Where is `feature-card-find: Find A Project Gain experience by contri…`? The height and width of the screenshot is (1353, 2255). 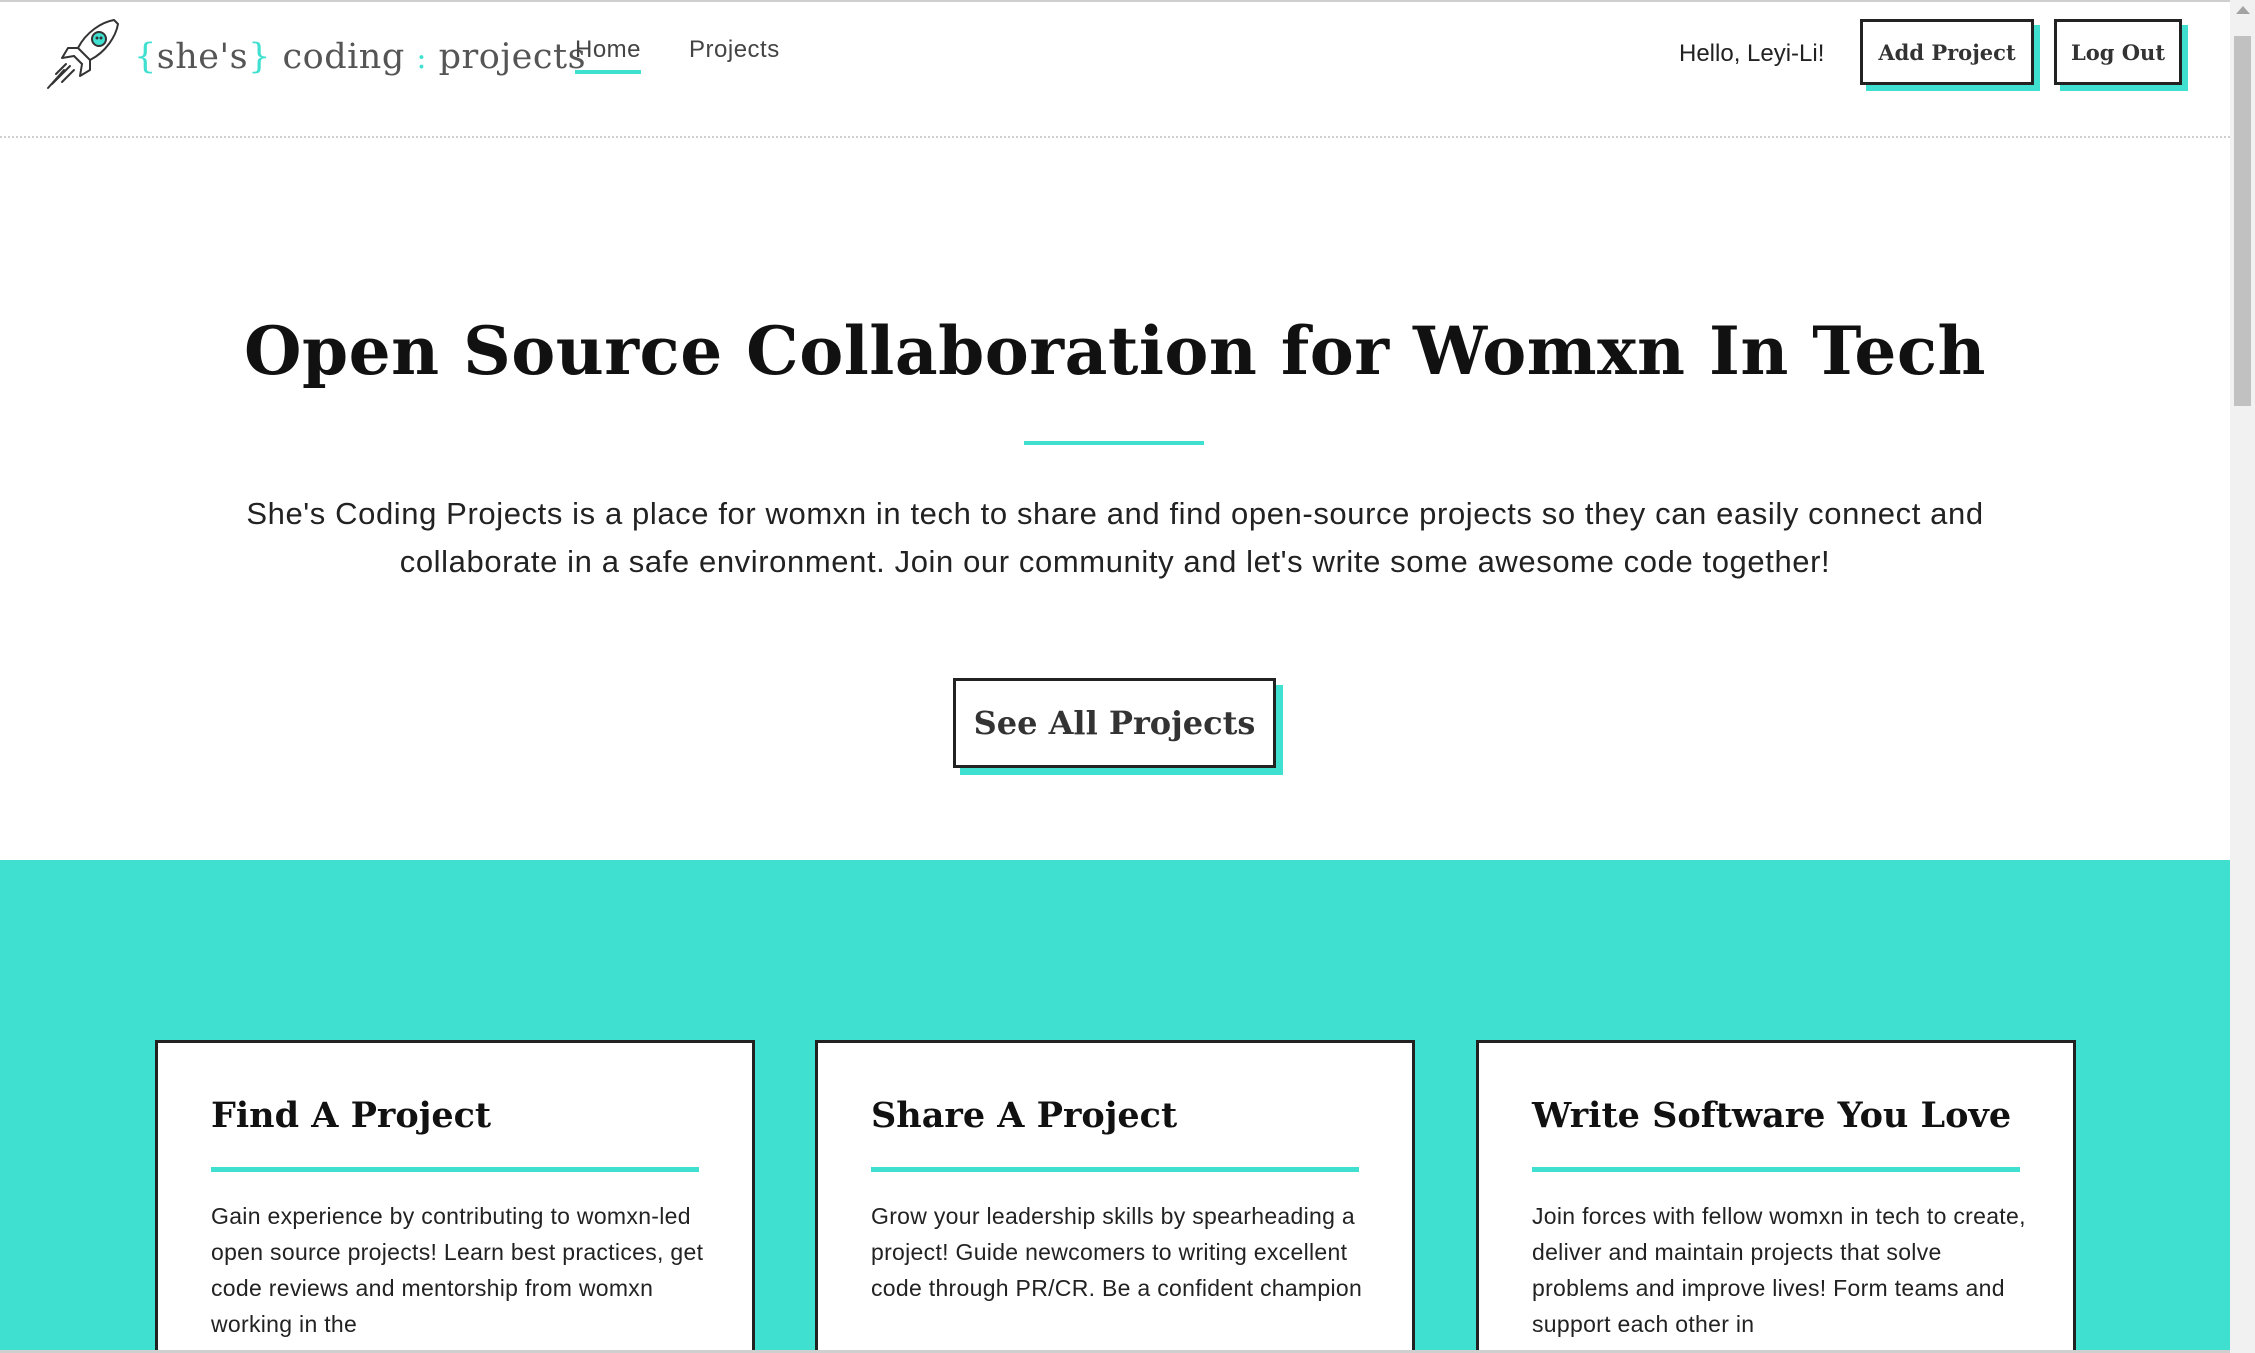 feature-card-find: Find A Project Gain experience by contri… is located at coordinates (455, 1196).